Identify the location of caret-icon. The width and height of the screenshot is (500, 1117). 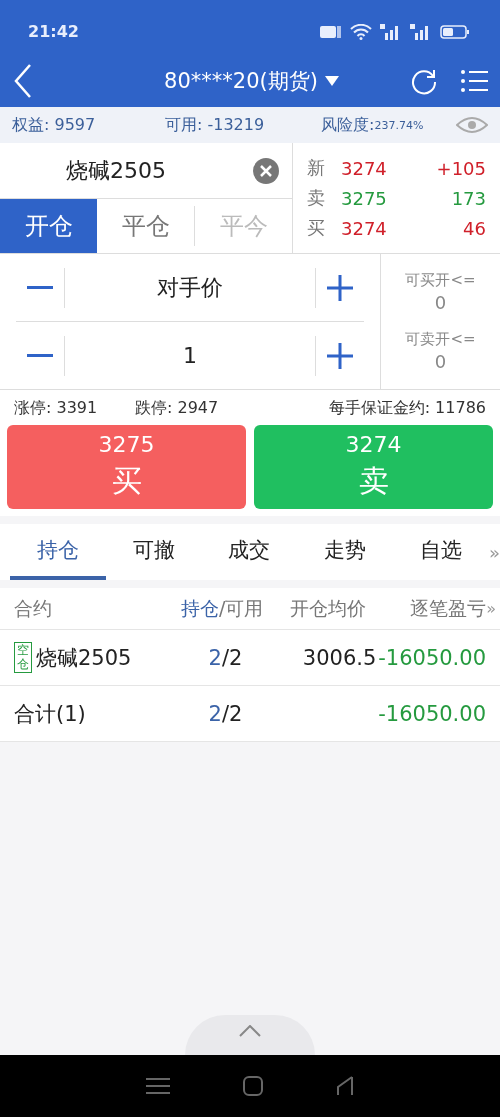
(331, 81).